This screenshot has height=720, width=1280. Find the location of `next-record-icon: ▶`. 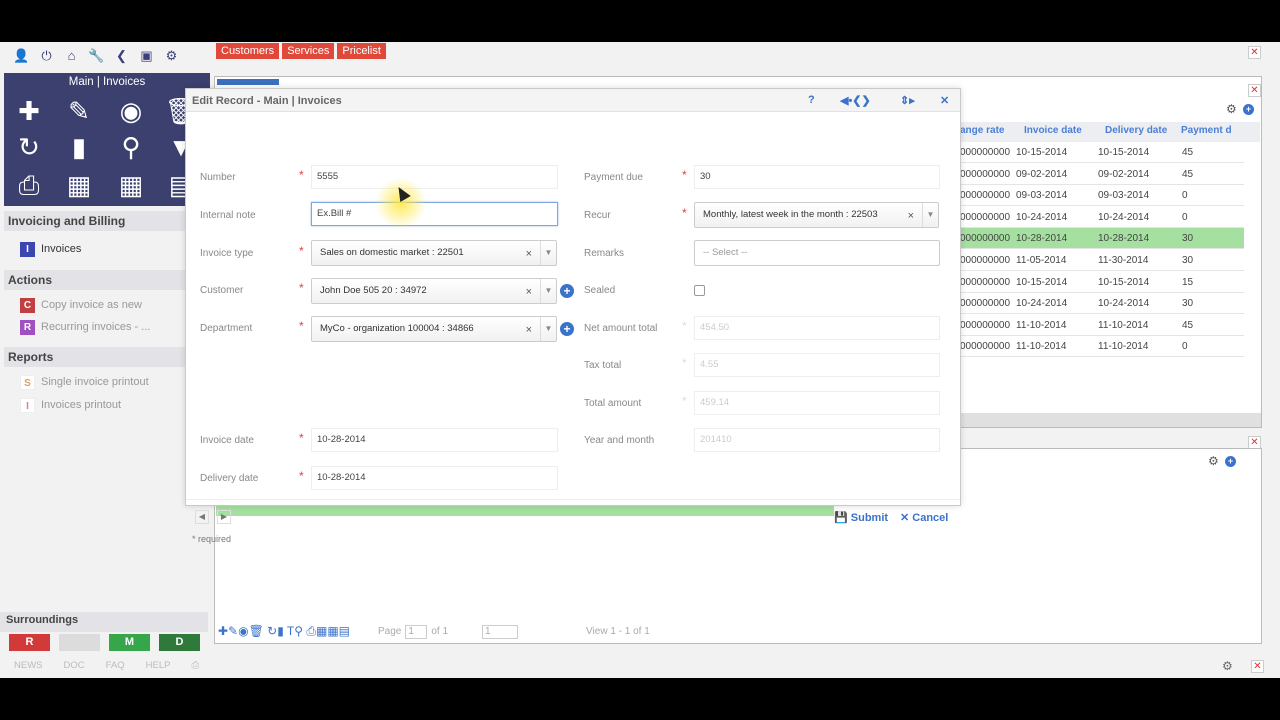

next-record-icon: ▶ is located at coordinates (224, 517).